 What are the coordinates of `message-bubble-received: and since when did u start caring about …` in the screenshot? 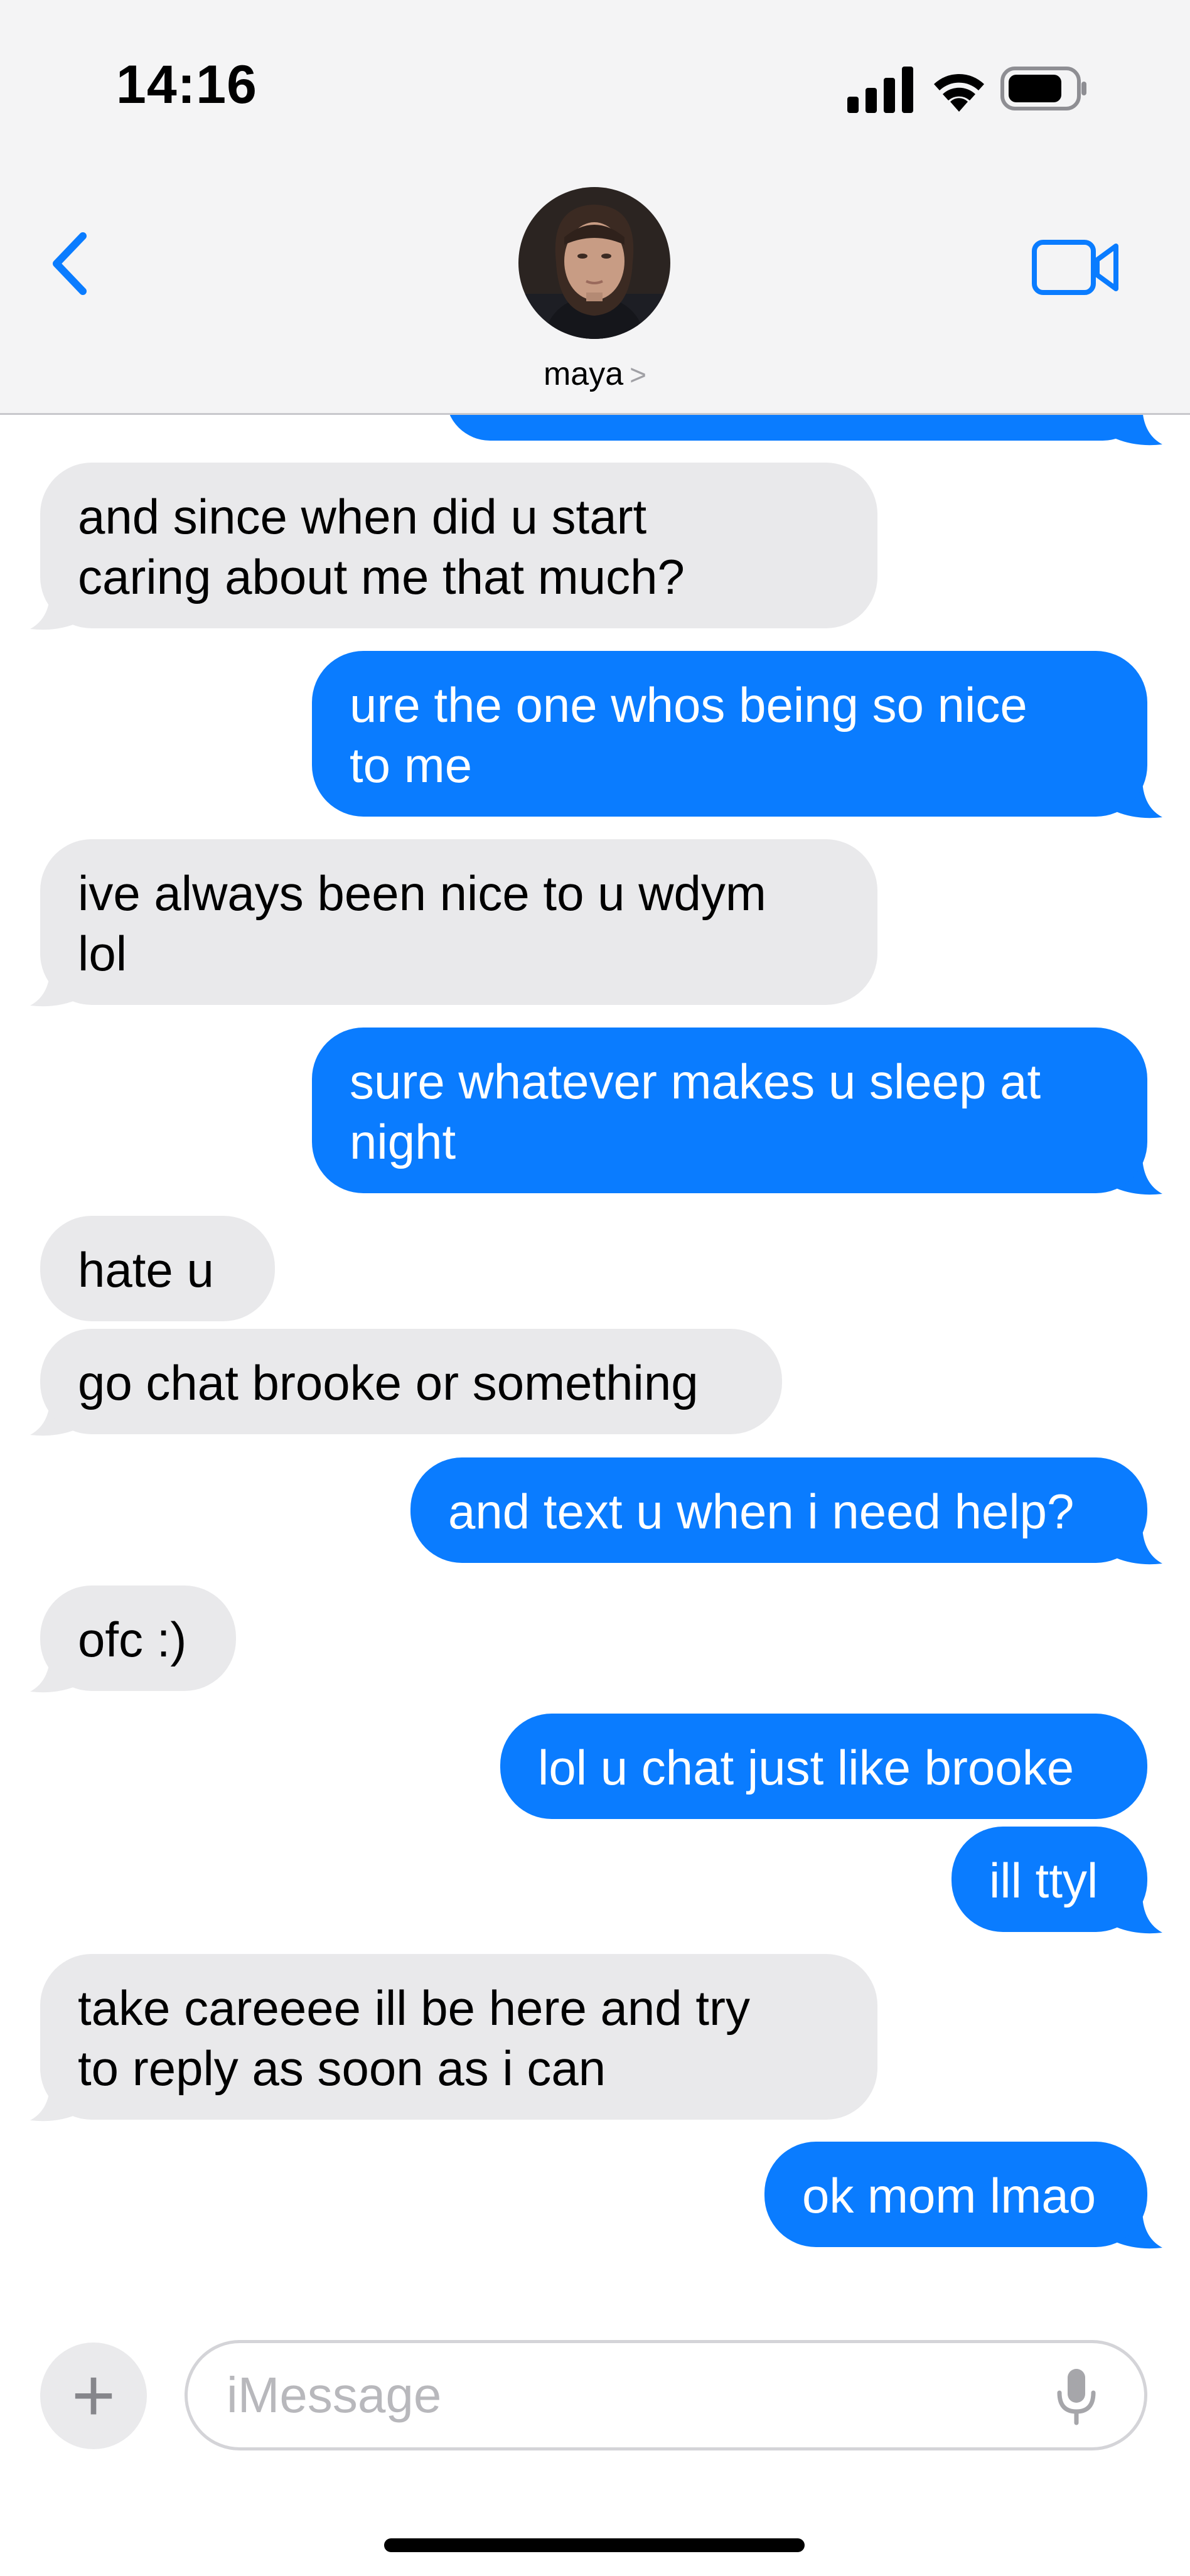 It's located at (458, 545).